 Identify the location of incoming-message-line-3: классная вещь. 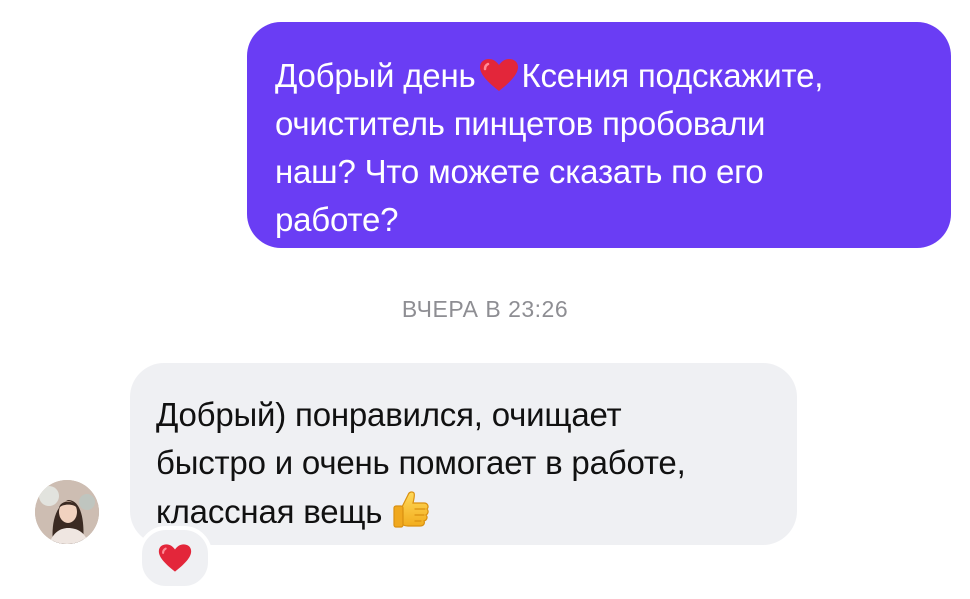
(463, 511).